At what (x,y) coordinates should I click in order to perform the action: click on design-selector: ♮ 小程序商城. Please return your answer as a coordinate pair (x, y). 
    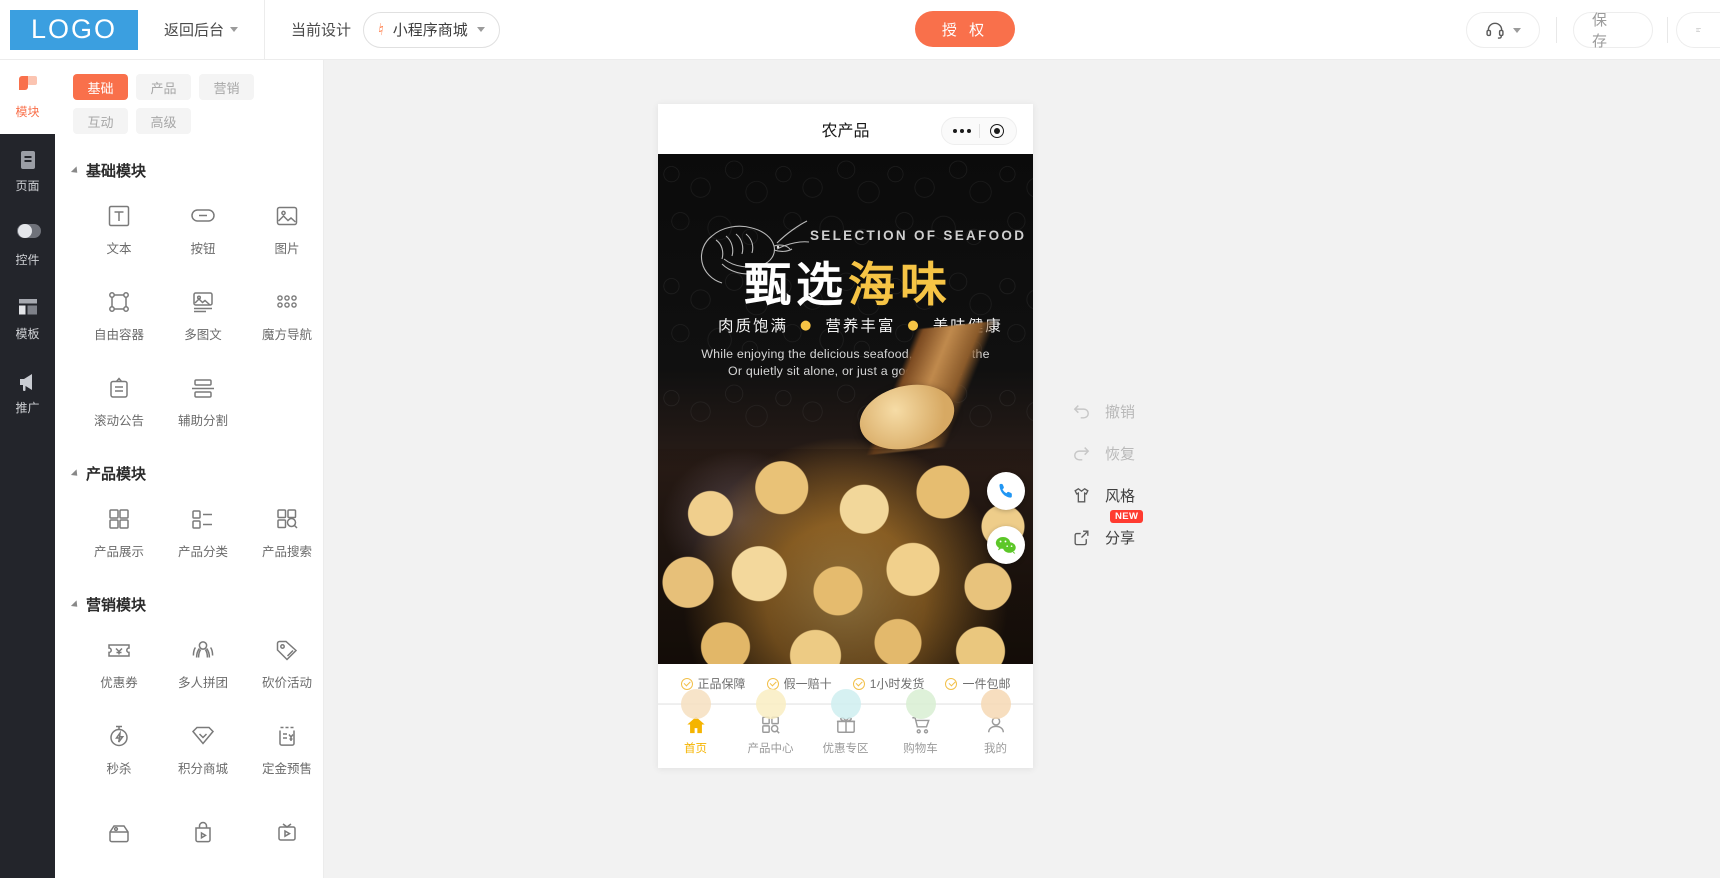
    Looking at the image, I should click on (431, 29).